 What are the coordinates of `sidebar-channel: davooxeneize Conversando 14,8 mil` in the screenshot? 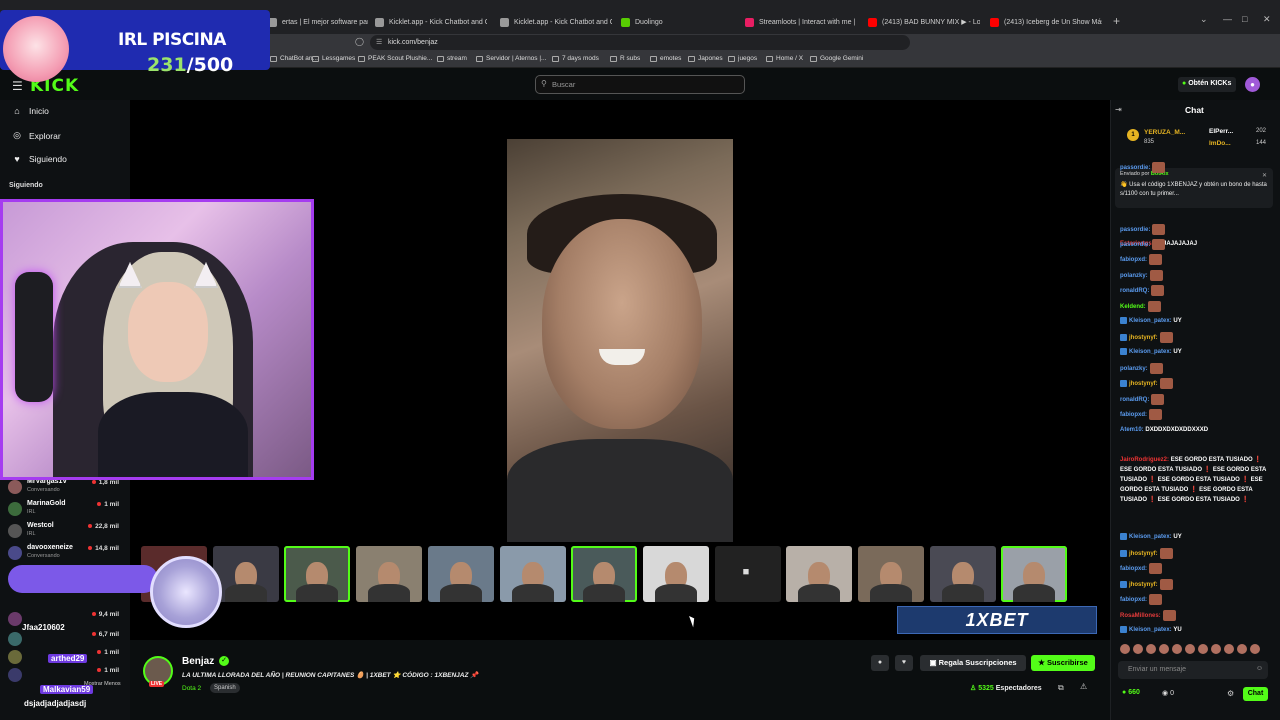 It's located at (65, 554).